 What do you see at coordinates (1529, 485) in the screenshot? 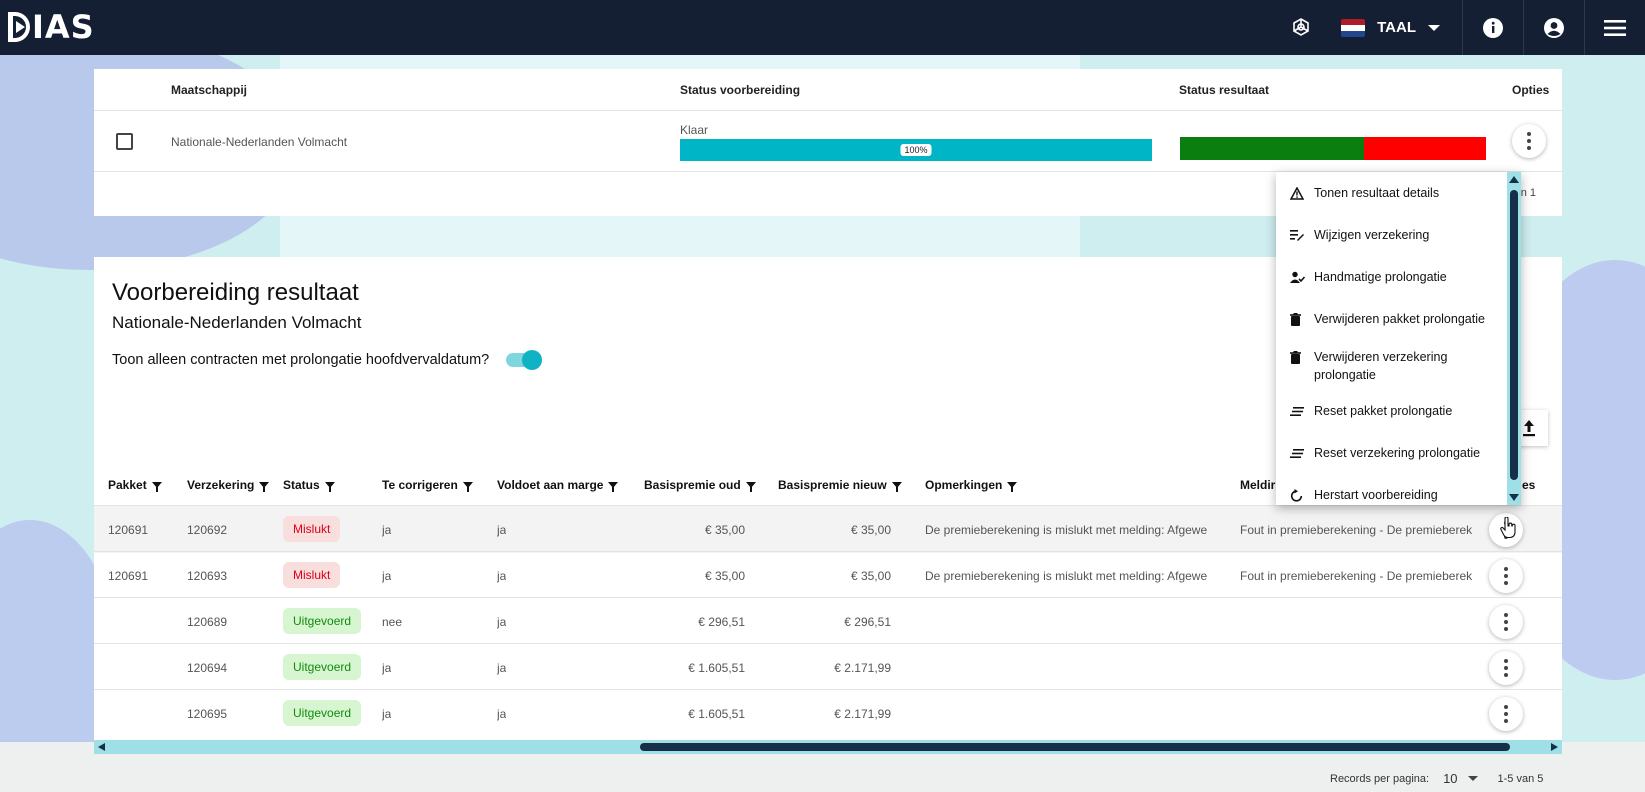
I see `column-opties: es` at bounding box center [1529, 485].